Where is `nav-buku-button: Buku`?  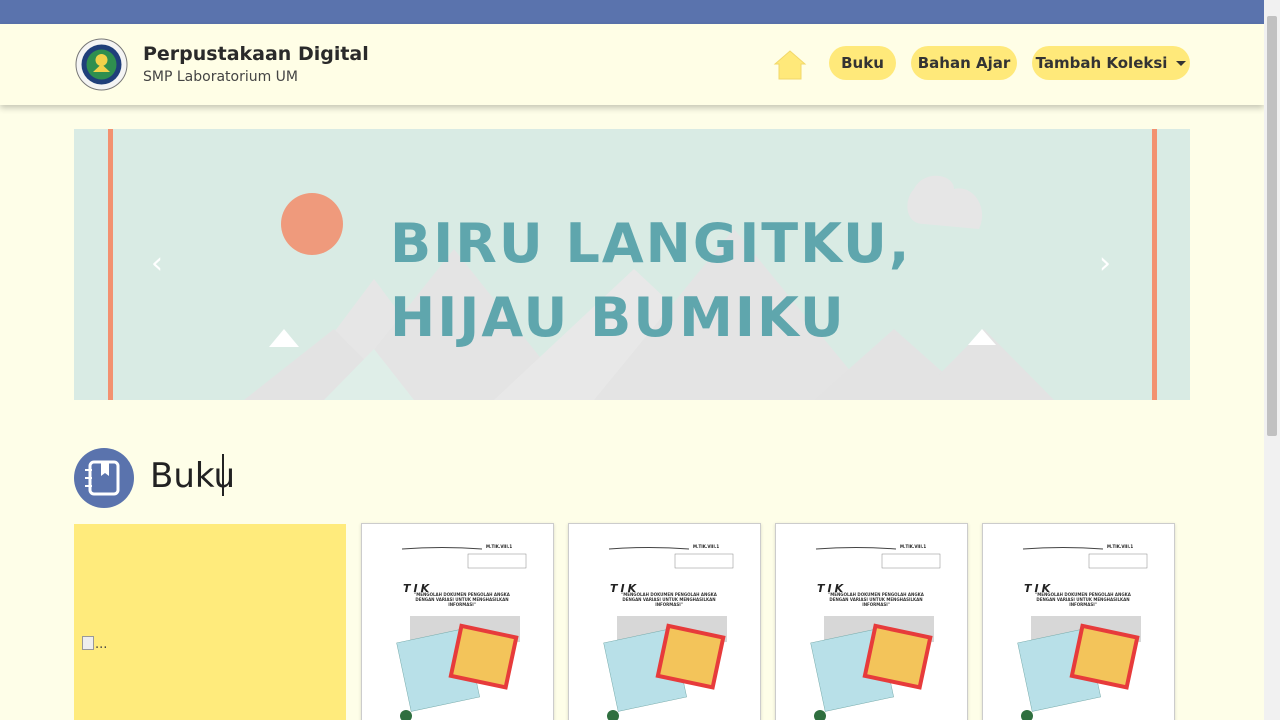 nav-buku-button: Buku is located at coordinates (862, 63).